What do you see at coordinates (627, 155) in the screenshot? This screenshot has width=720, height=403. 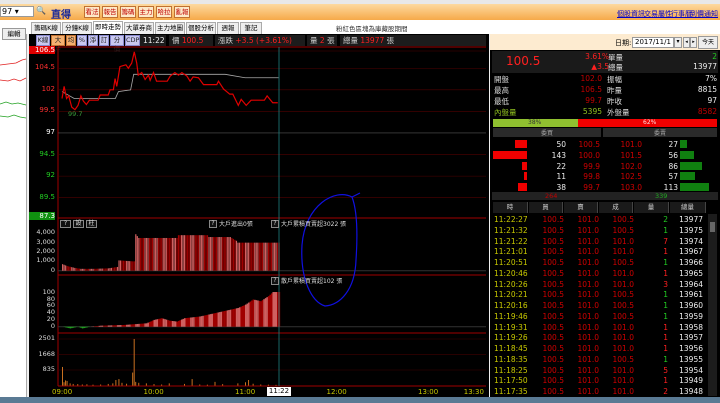 I see `ask-price: 101.5` at bounding box center [627, 155].